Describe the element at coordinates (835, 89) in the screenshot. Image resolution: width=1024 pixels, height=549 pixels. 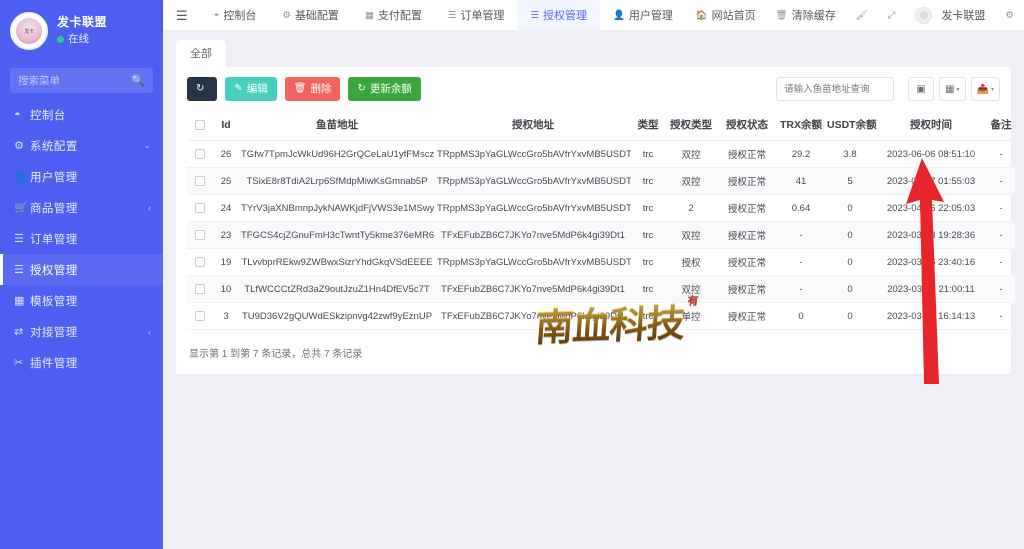
I see `search-input` at that location.